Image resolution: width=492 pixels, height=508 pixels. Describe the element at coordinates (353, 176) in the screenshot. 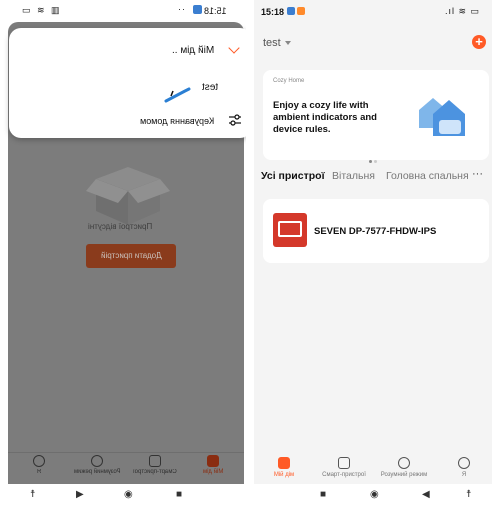

I see `tab-living-room: Вітальня` at that location.